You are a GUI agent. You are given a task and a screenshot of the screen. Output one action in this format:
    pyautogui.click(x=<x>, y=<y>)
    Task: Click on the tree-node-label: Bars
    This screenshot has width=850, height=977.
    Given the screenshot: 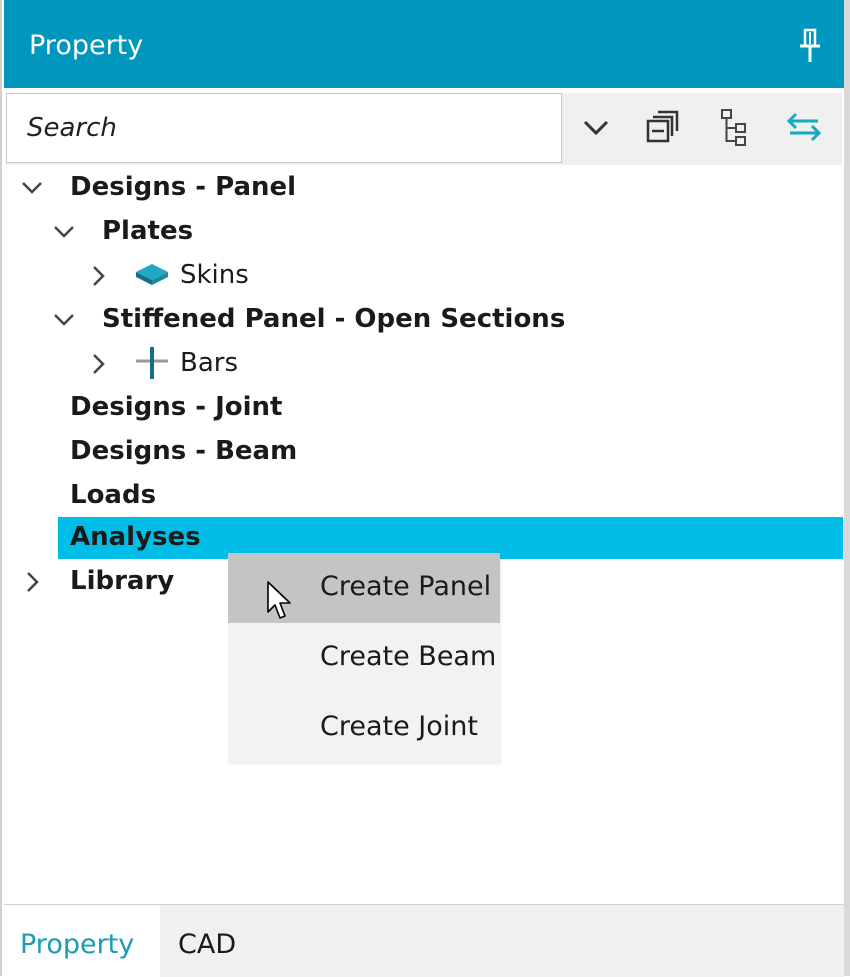 What is the action you would take?
    pyautogui.click(x=209, y=363)
    